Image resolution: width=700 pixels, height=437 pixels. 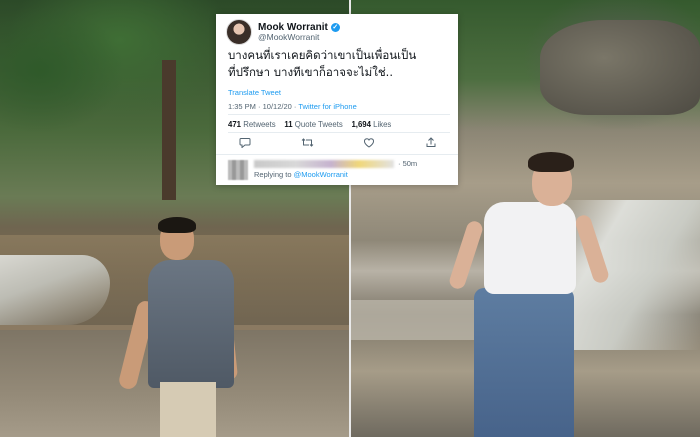 I want to click on like-icon, so click(x=369, y=142).